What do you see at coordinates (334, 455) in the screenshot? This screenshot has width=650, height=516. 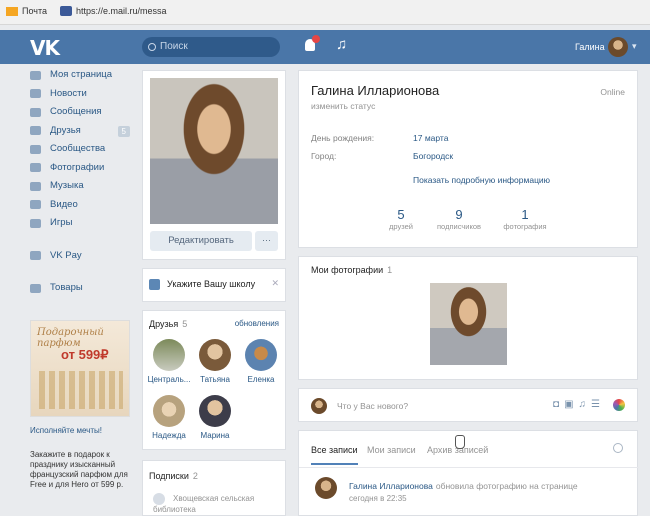 I see `tab-all-posts: Все записи` at bounding box center [334, 455].